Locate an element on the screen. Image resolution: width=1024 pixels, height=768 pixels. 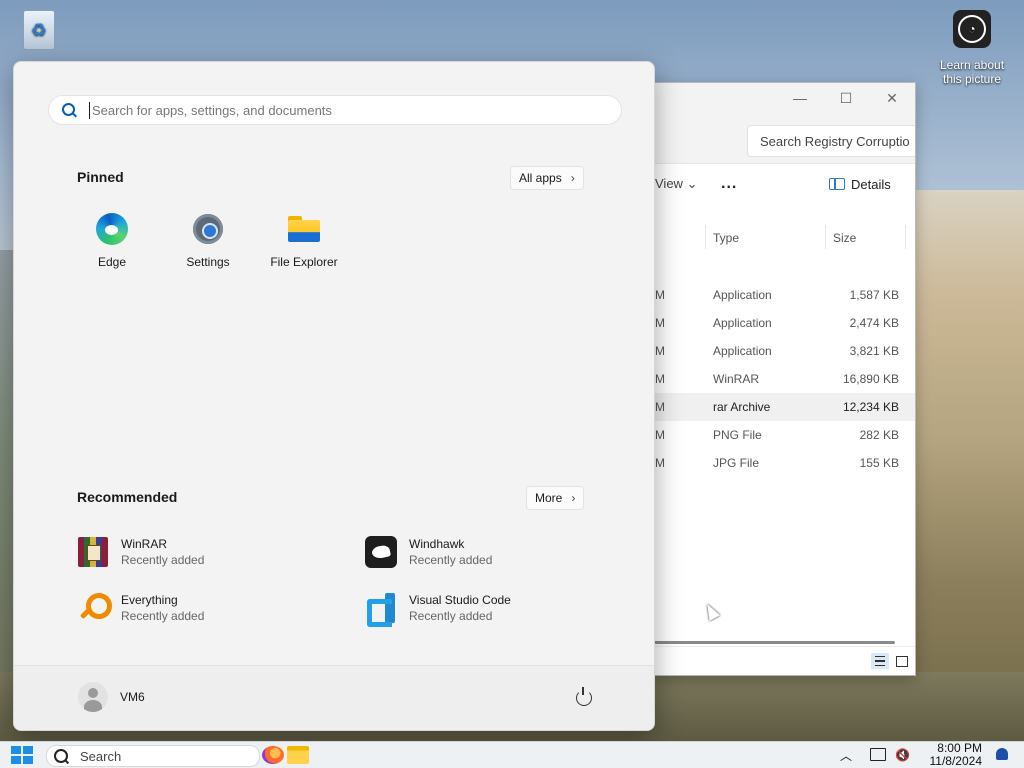
start-button is located at coordinates (22, 755).